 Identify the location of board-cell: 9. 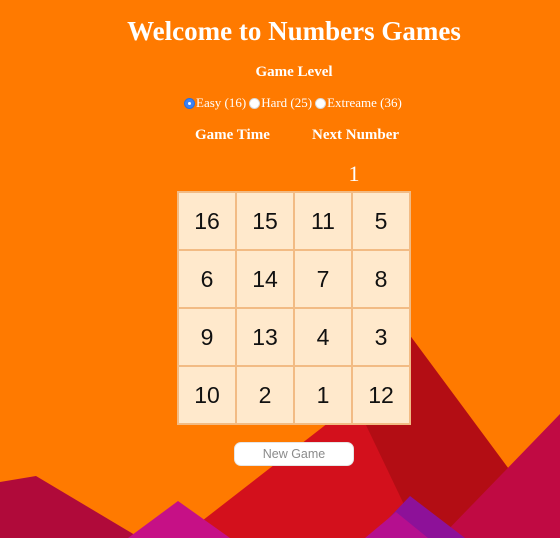
(207, 337).